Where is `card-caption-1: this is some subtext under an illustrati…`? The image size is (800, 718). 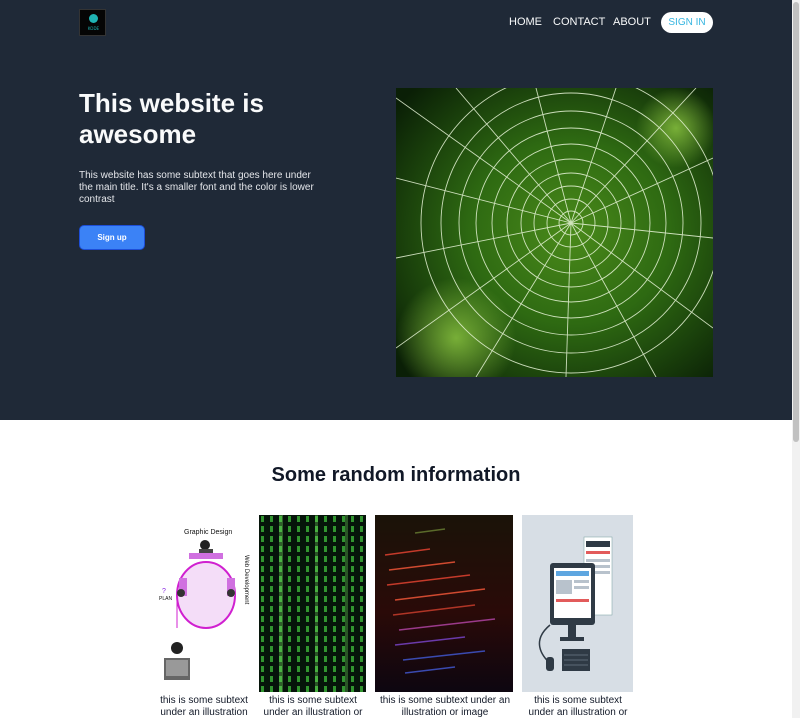
card-caption-1: this is some subtext under an illustrati… is located at coordinates (204, 706).